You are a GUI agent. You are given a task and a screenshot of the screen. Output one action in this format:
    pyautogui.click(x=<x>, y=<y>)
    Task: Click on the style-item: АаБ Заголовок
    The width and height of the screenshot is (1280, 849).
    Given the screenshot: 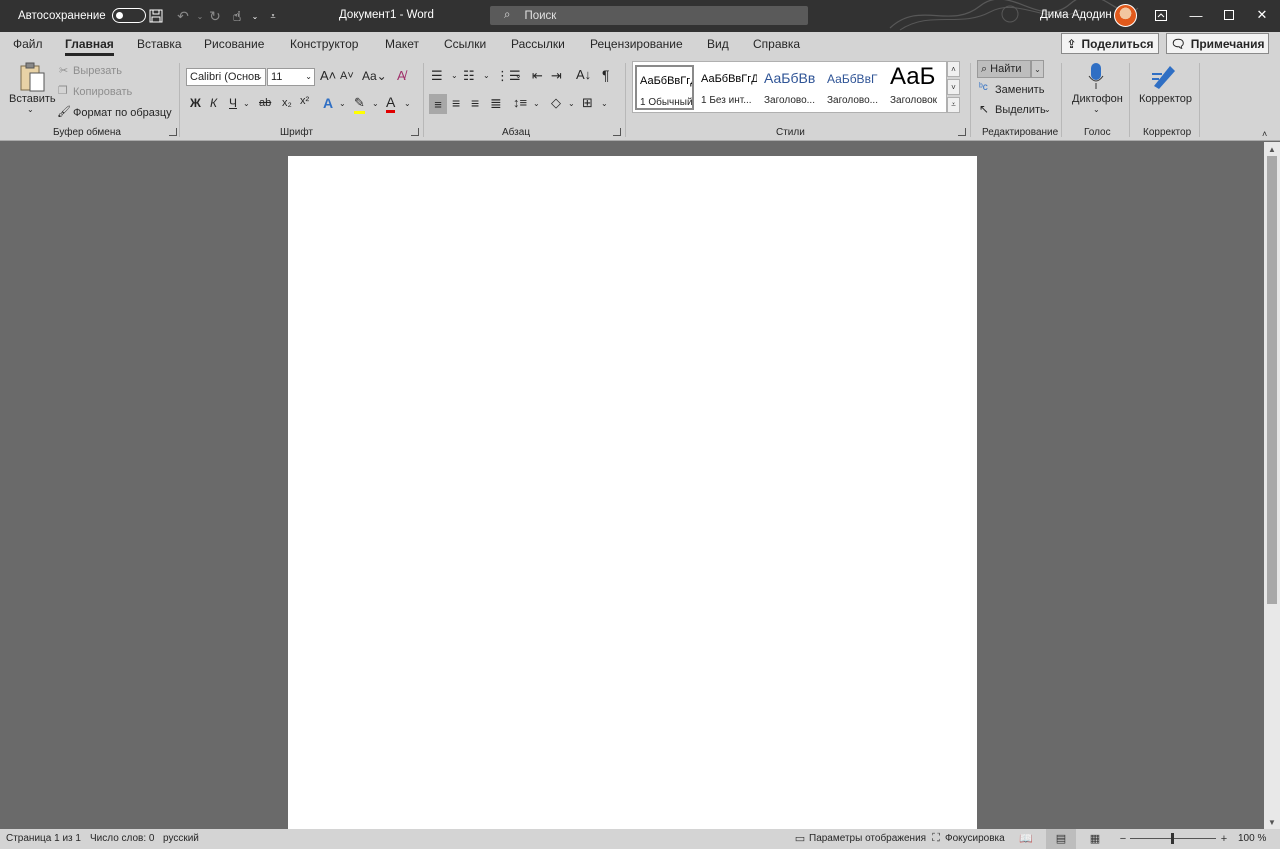 What is the action you would take?
    pyautogui.click(x=916, y=87)
    